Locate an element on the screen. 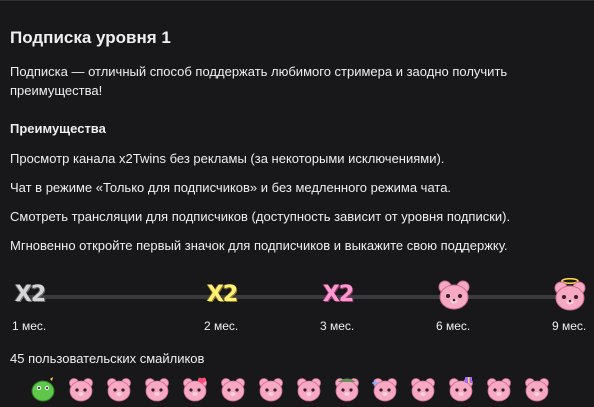 This screenshot has height=407, width=594. x2-pink-badge-icon: X2 is located at coordinates (338, 295).